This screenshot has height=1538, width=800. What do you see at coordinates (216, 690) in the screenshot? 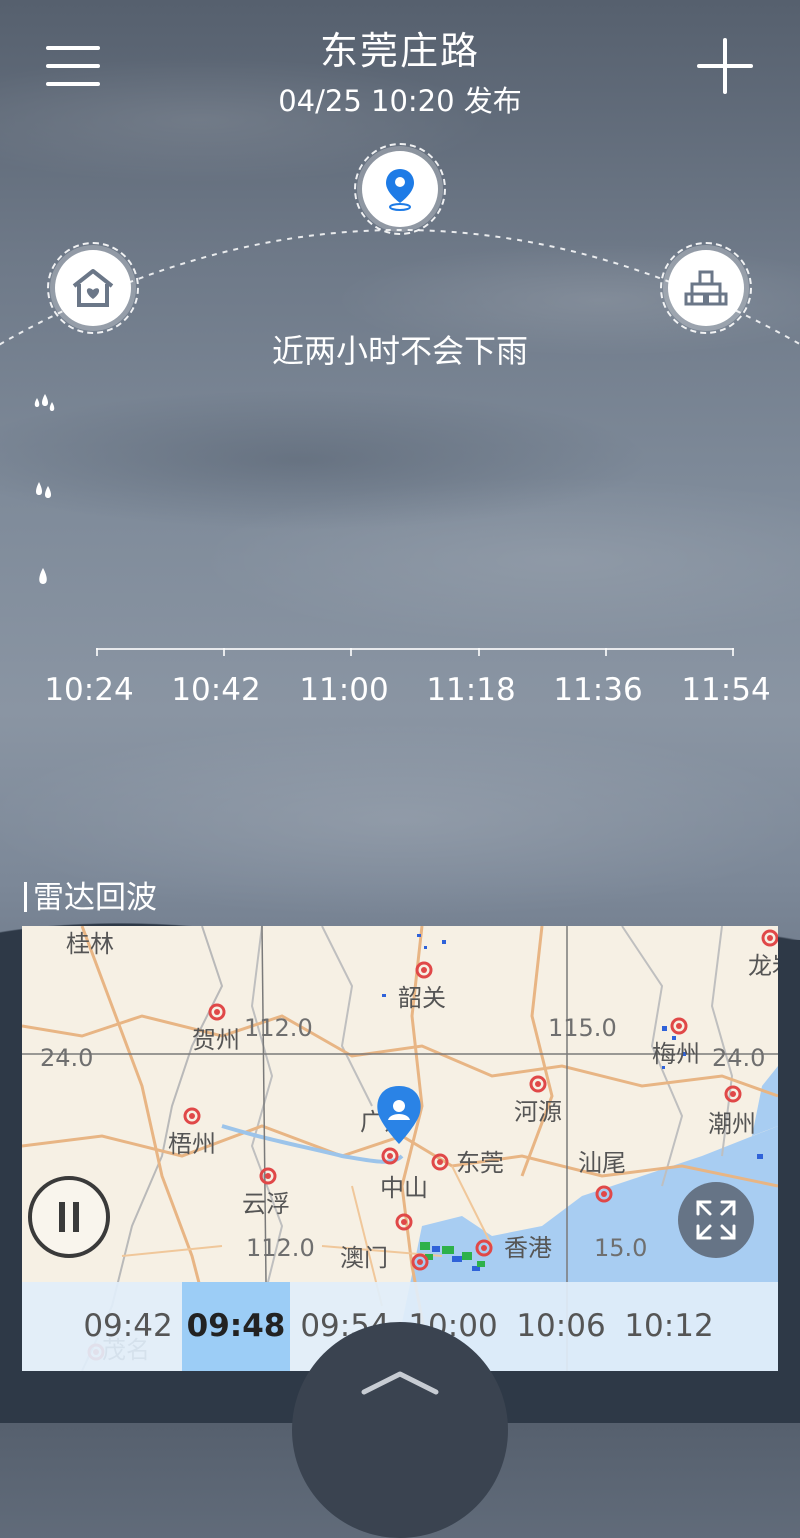
I see `forecast-time-label: 10:42` at bounding box center [216, 690].